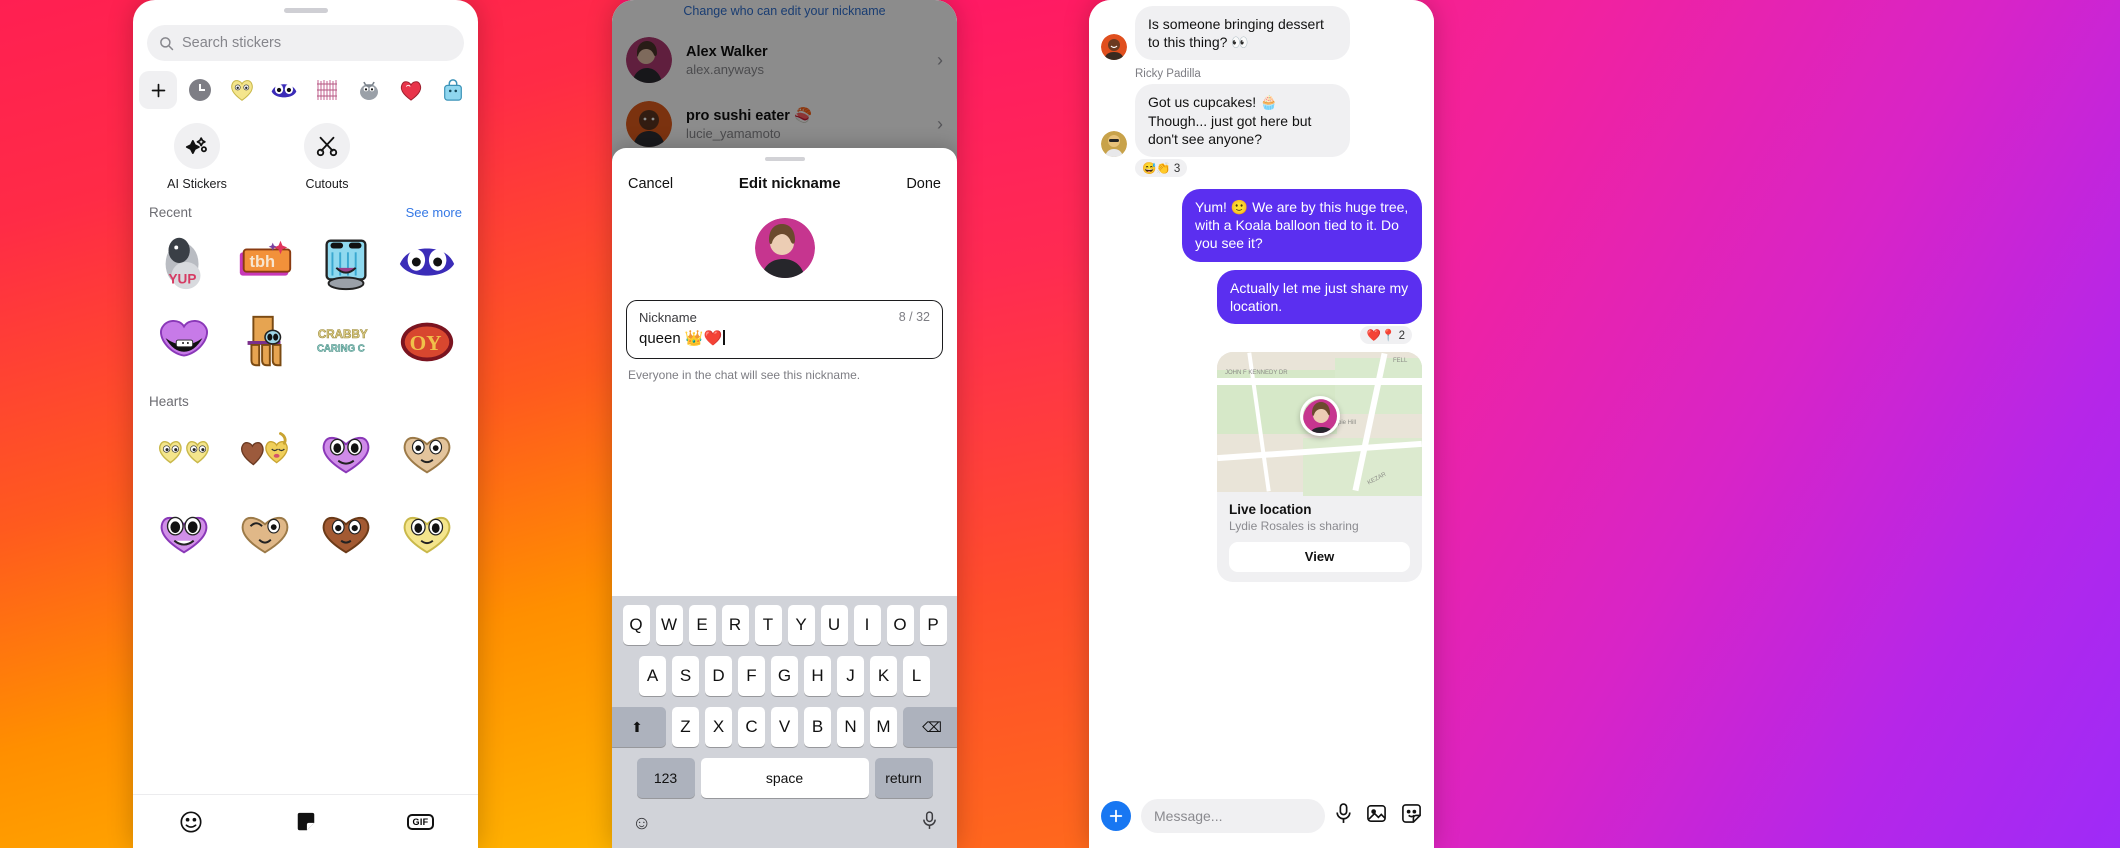  What do you see at coordinates (1319, 556) in the screenshot?
I see `view-location-button: View` at bounding box center [1319, 556].